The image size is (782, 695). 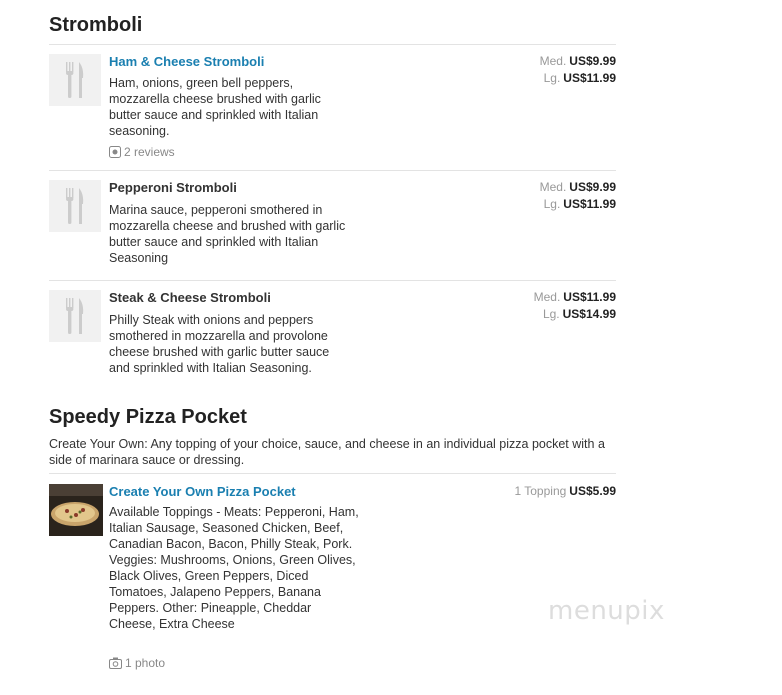 I want to click on photos-count: 1 photo, so click(x=145, y=663).